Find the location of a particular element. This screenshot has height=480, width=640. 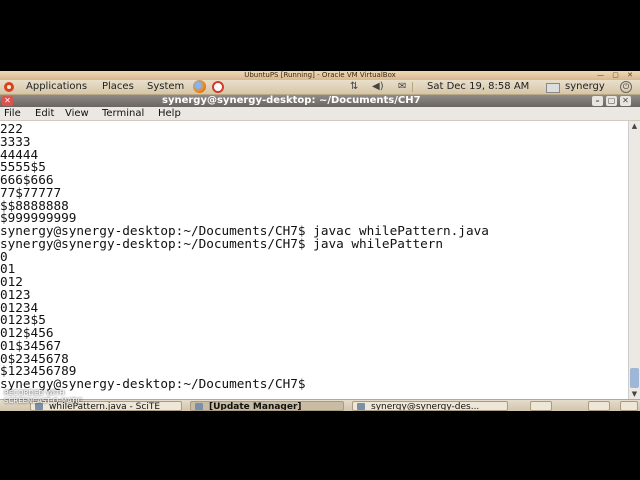

help-launcher-icon is located at coordinates (218, 87).